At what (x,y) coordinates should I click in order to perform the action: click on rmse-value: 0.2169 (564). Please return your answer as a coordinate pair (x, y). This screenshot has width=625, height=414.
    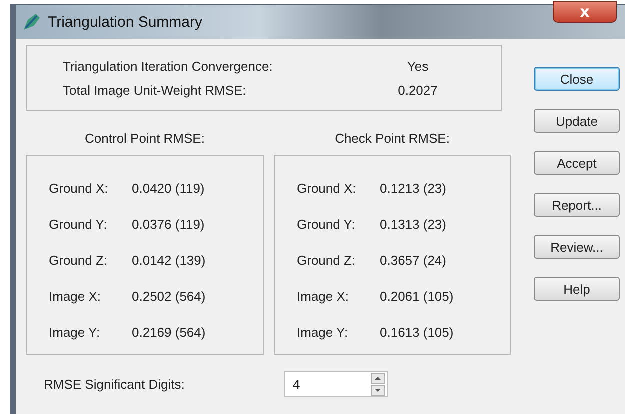
    Looking at the image, I should click on (169, 332).